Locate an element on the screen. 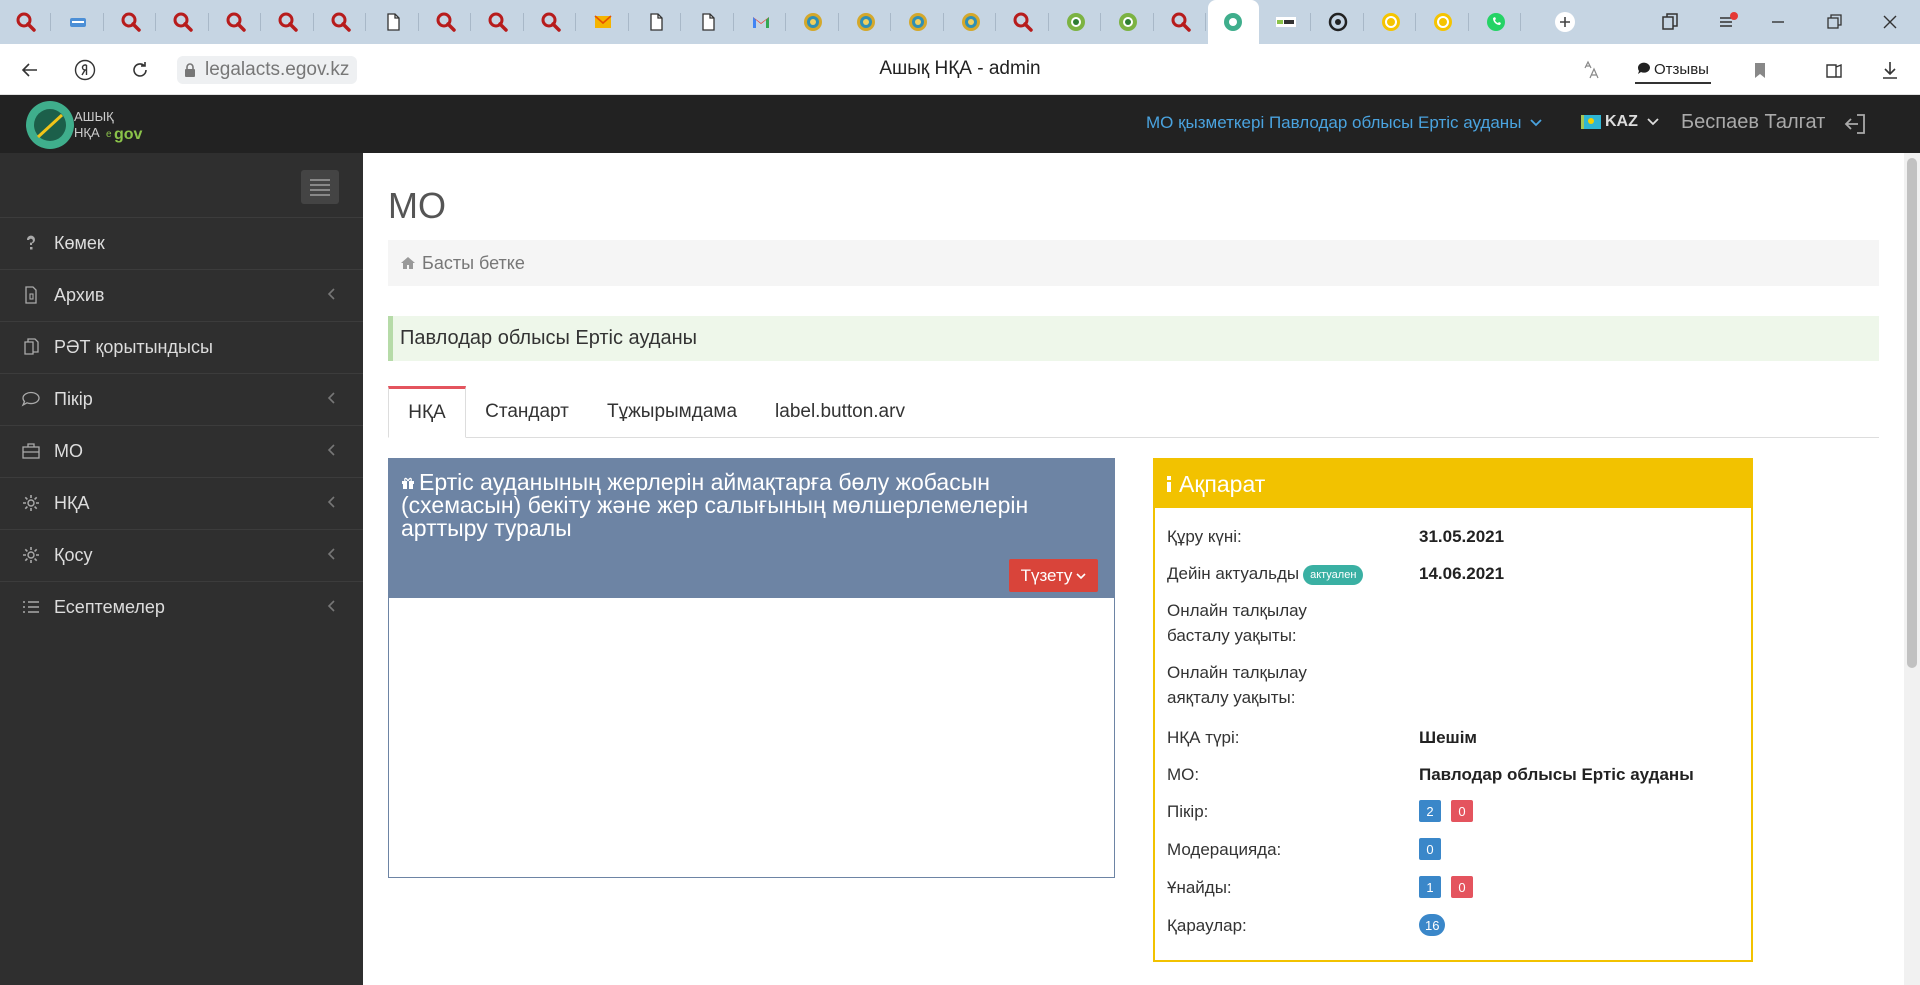 The height and width of the screenshot is (985, 1920). online-start-label-line2: басталу уақыты: is located at coordinates (1232, 635).